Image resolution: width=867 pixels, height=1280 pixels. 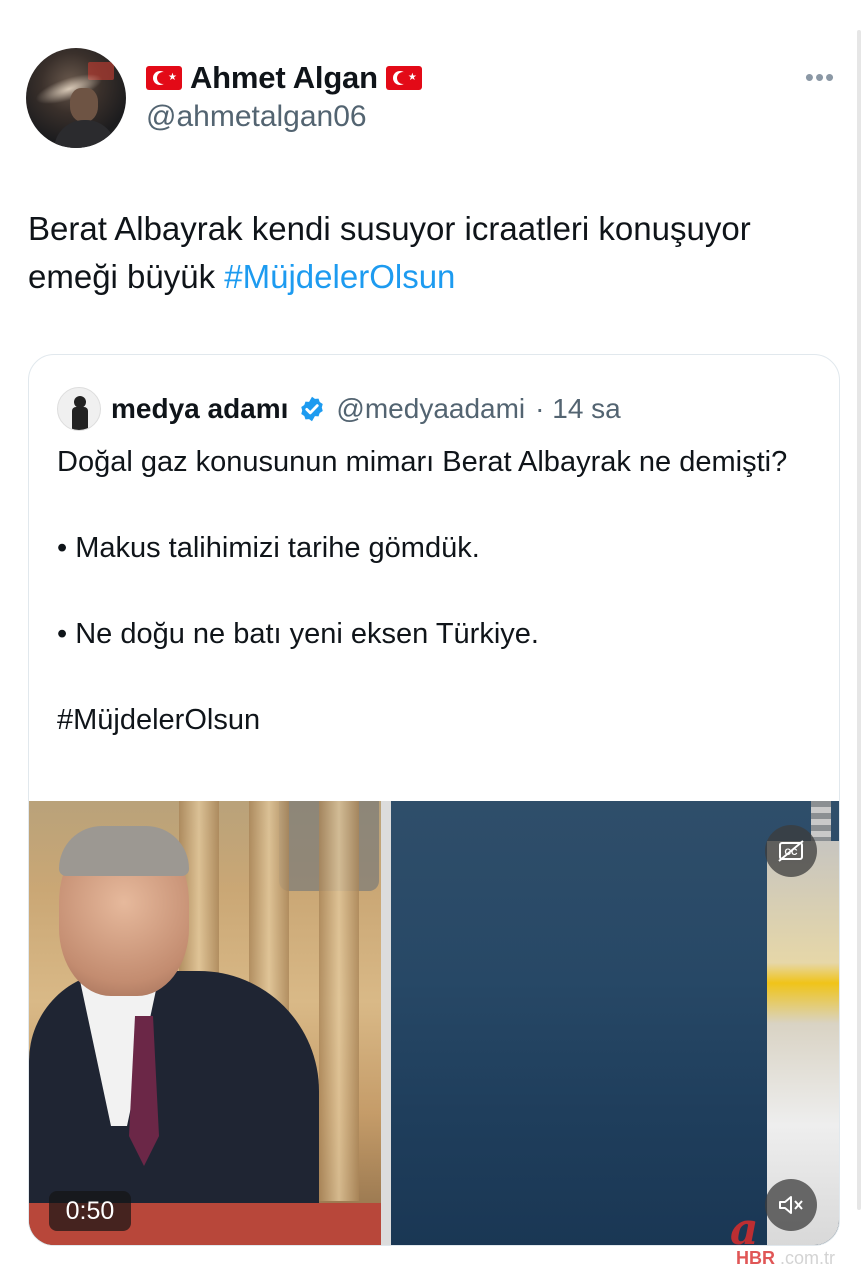 I want to click on quoted-handle: @medyaadami, so click(x=430, y=409).